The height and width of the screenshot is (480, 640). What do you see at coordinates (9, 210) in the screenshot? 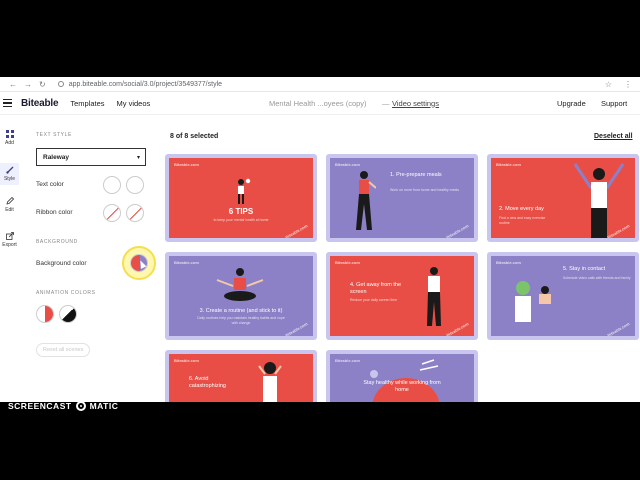
I see `rail-edit-label: Edit` at bounding box center [9, 210].